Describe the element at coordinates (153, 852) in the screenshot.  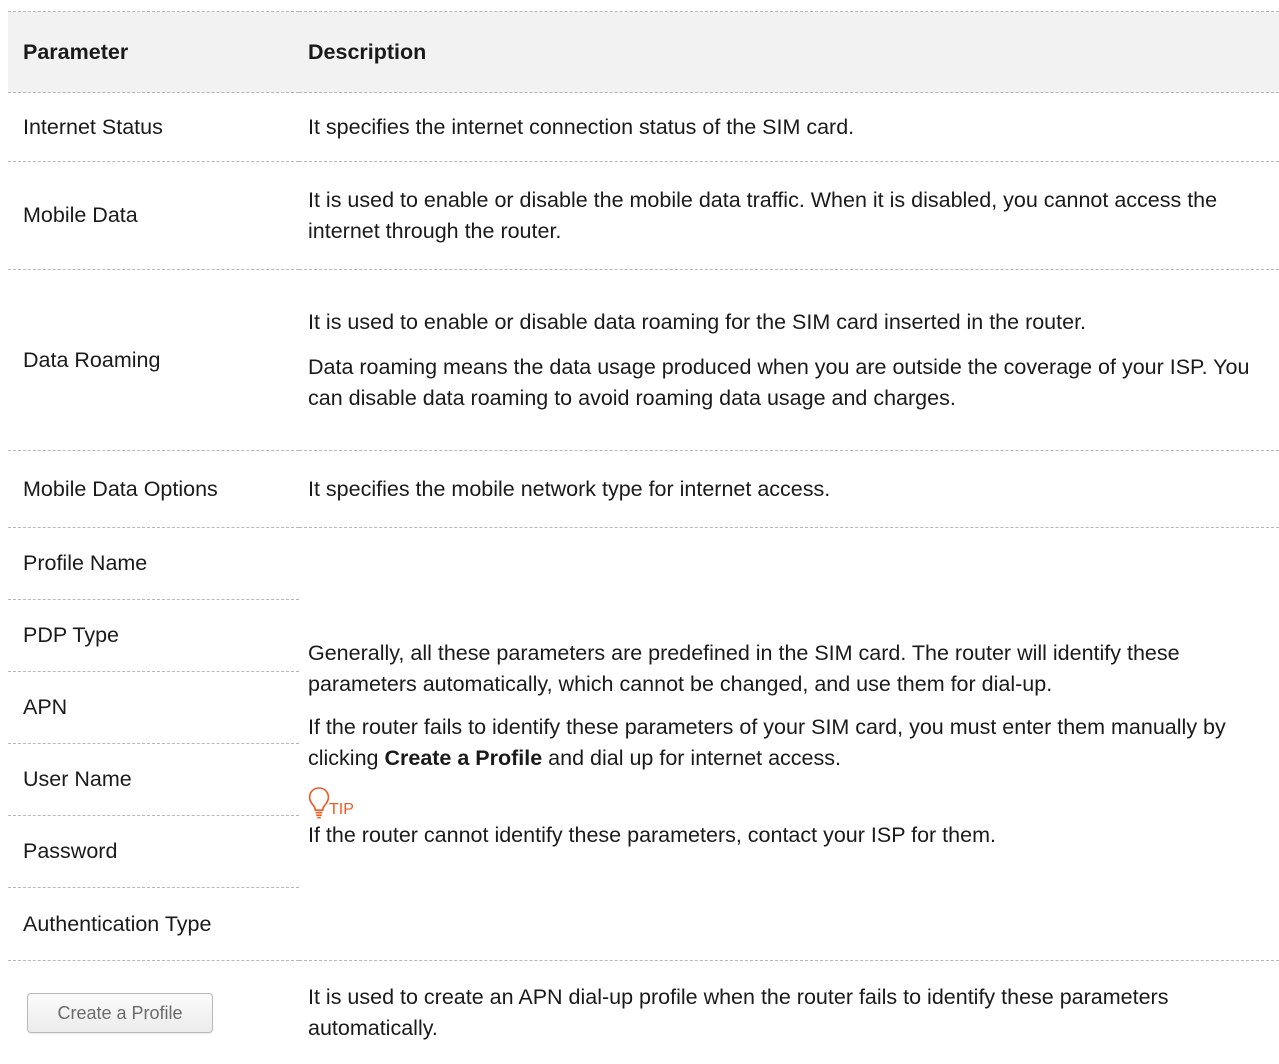
I see `param-password: Password` at that location.